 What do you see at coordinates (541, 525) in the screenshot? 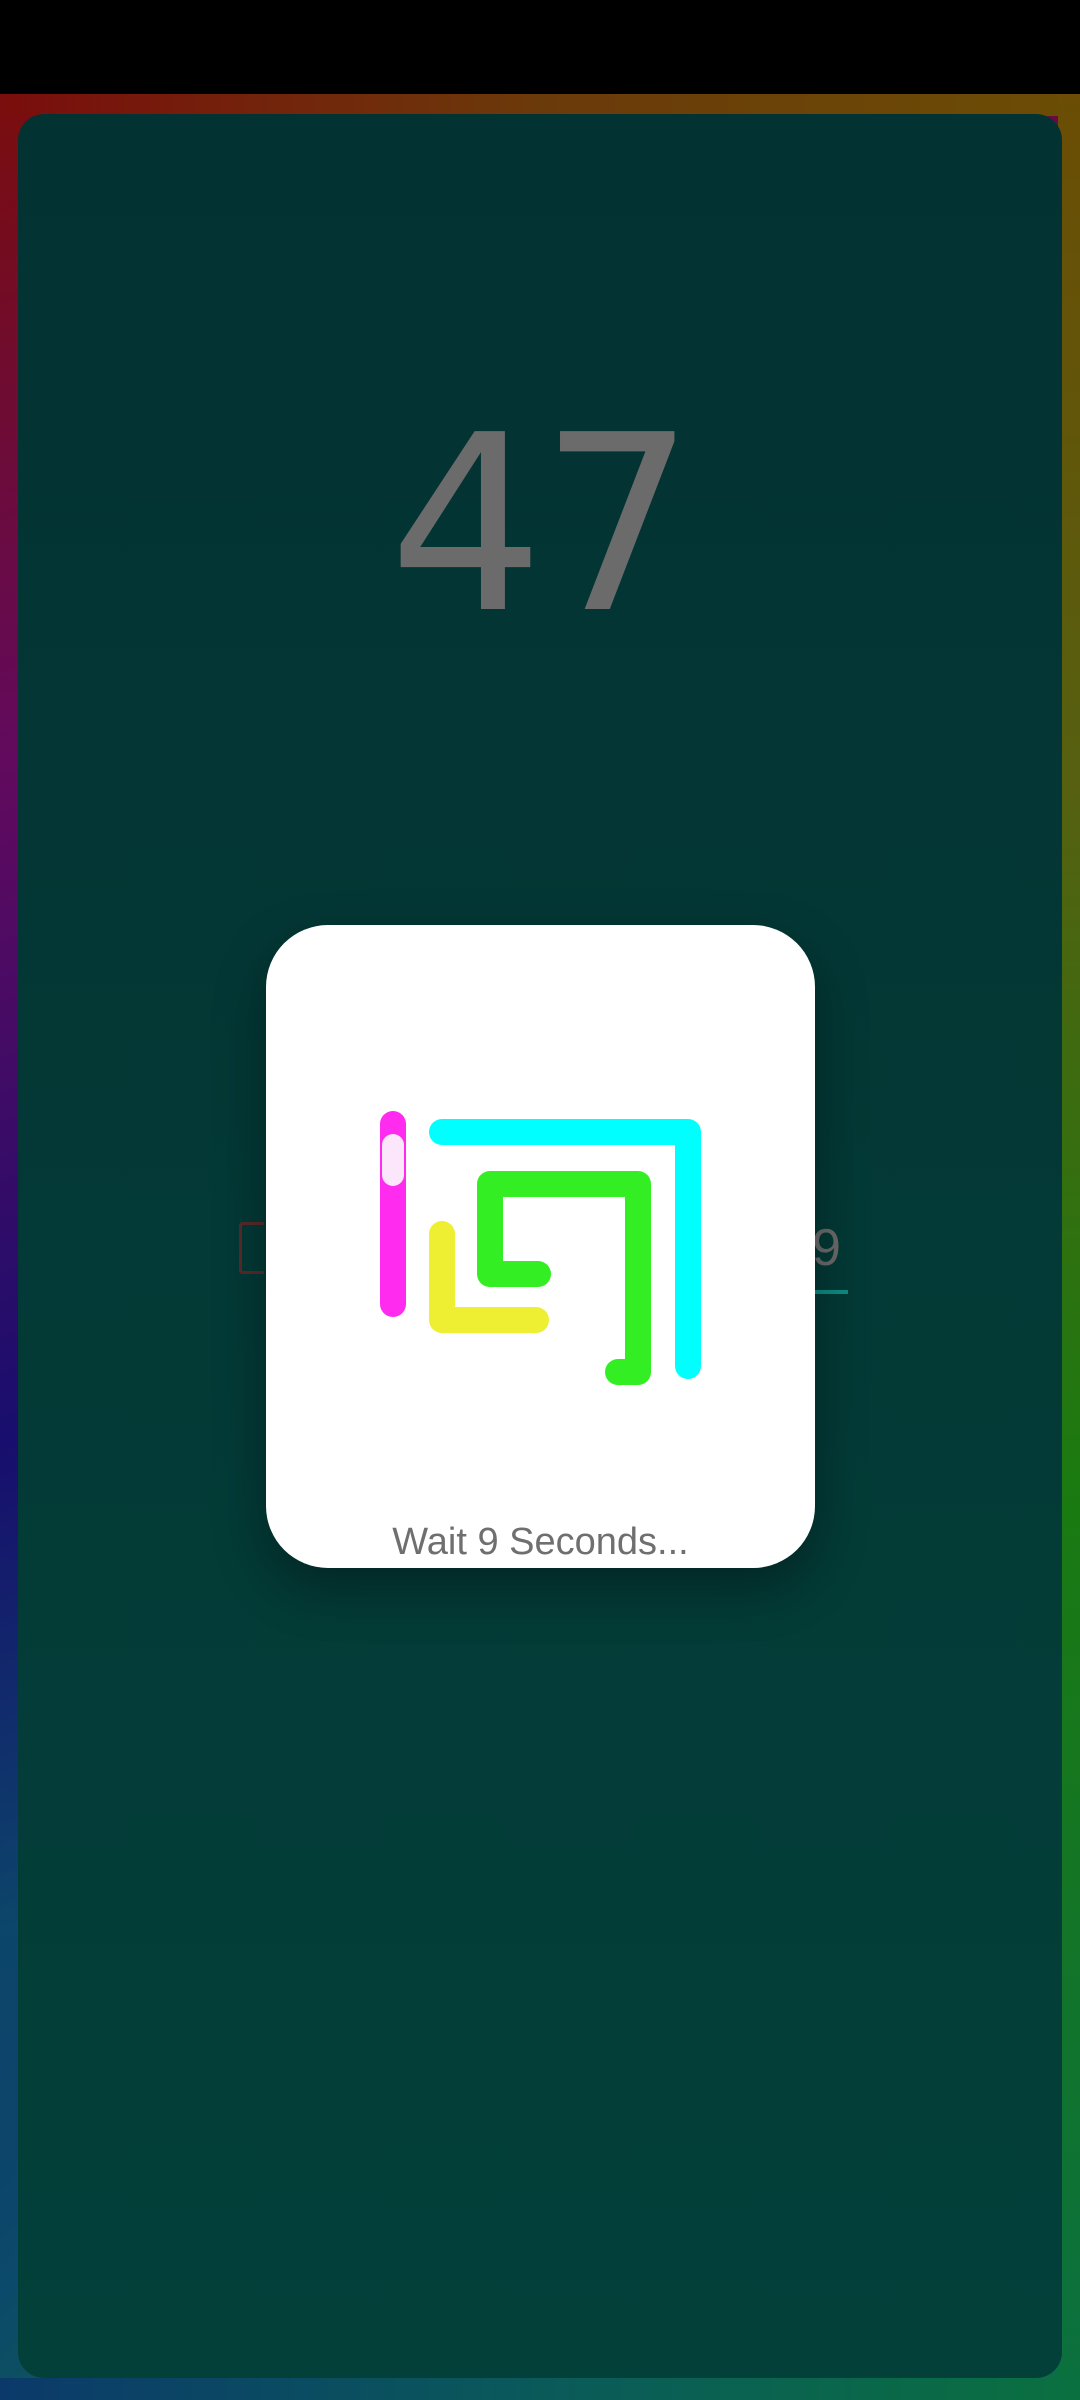
I see `score-display: 47` at bounding box center [541, 525].